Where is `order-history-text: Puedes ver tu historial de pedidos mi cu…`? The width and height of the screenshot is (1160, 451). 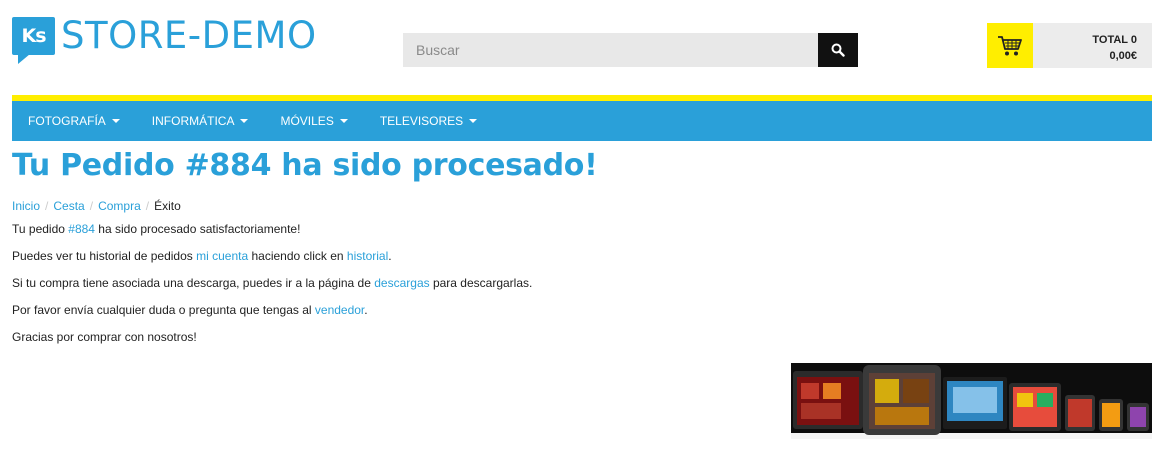
order-history-text: Puedes ver tu historial de pedidos mi cu… is located at coordinates (202, 256).